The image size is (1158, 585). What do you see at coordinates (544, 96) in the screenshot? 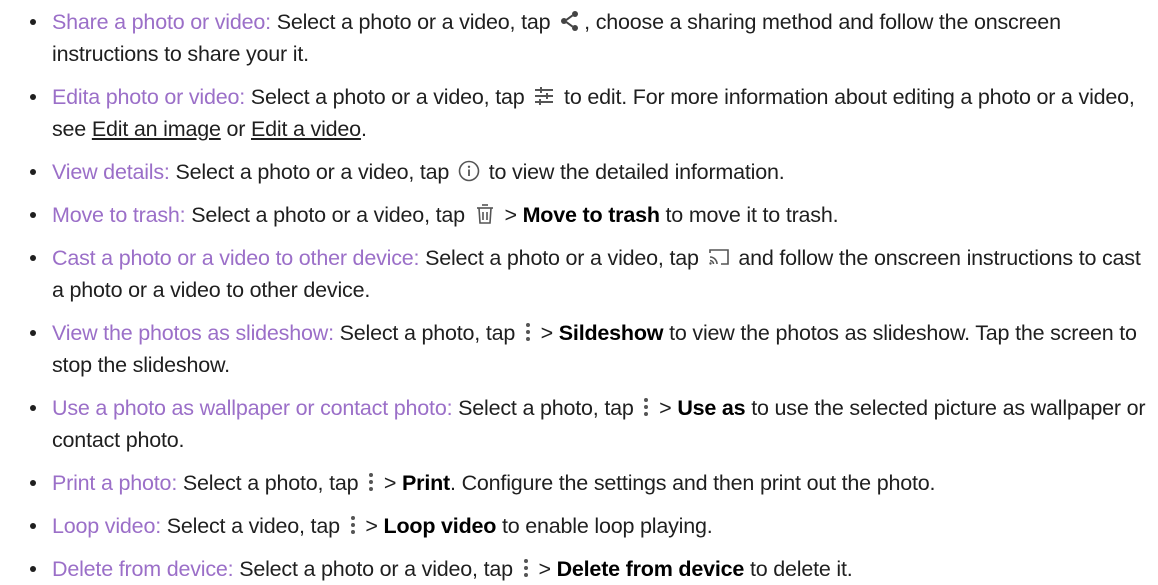
I see `sliders-icon` at bounding box center [544, 96].